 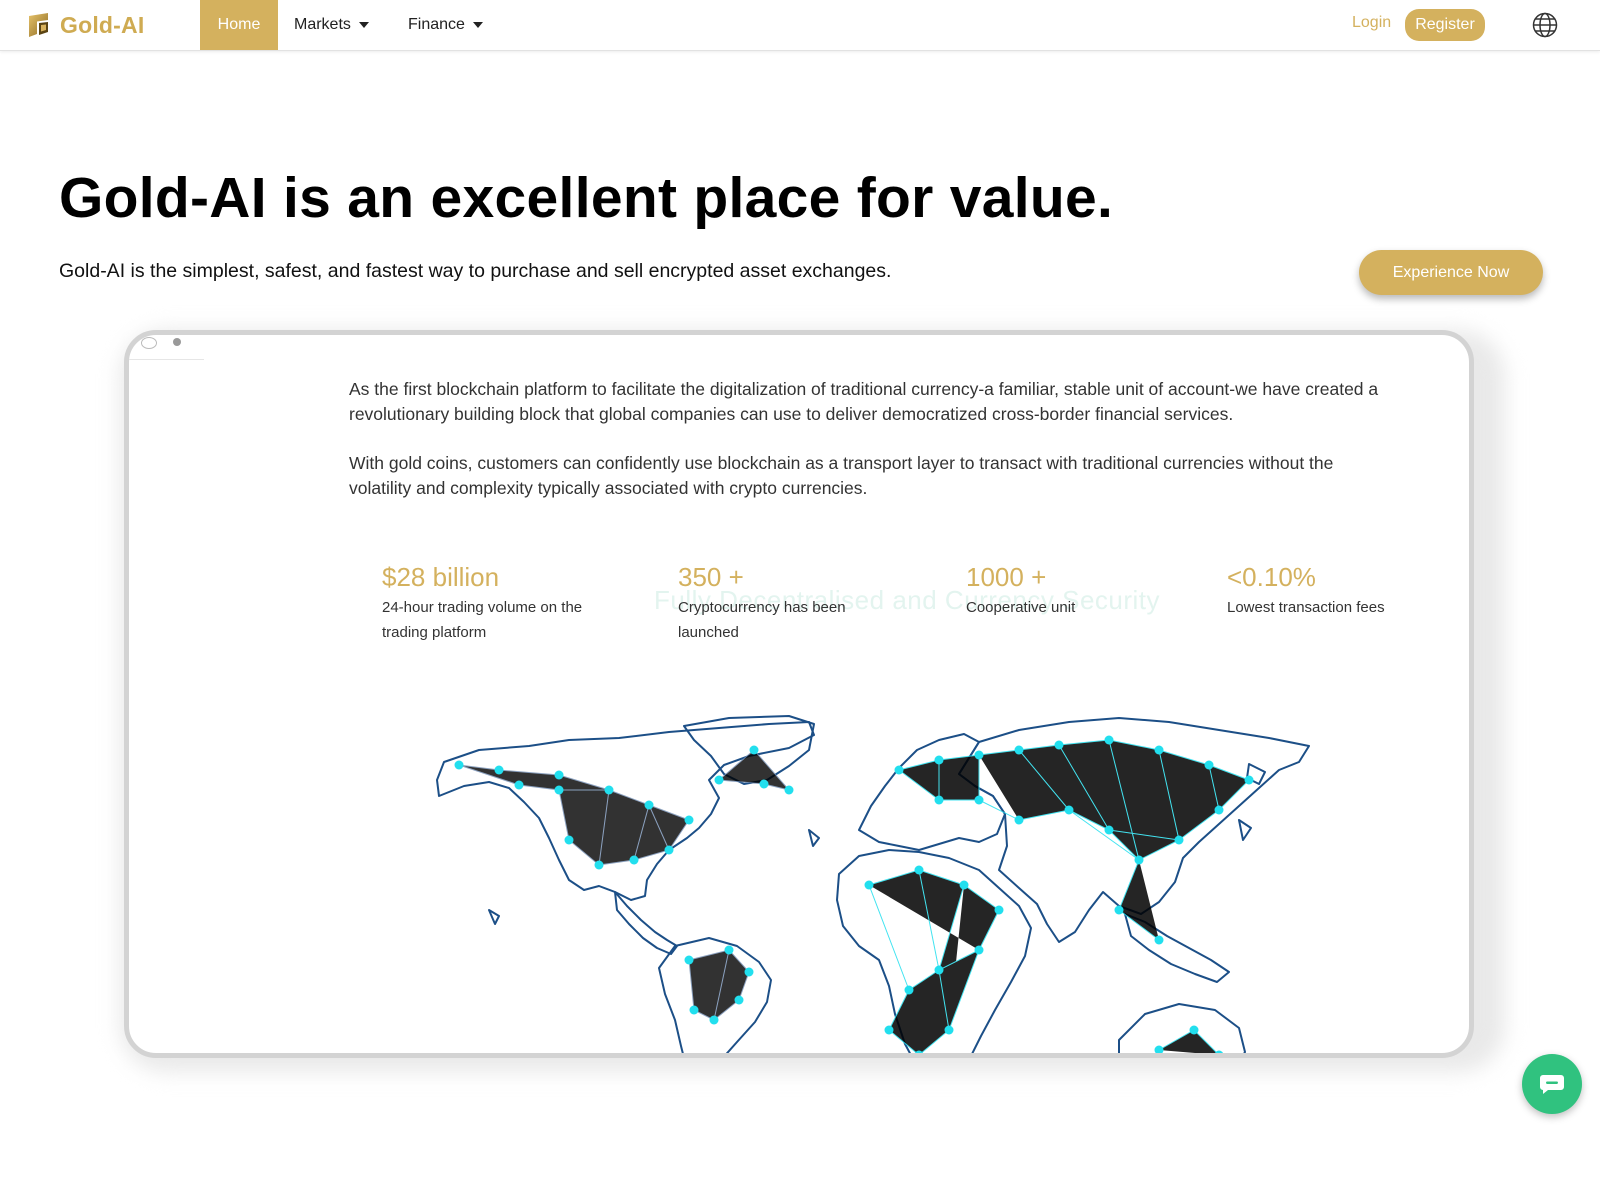 What do you see at coordinates (1006, 577) in the screenshot?
I see `stat-value: 1000 +` at bounding box center [1006, 577].